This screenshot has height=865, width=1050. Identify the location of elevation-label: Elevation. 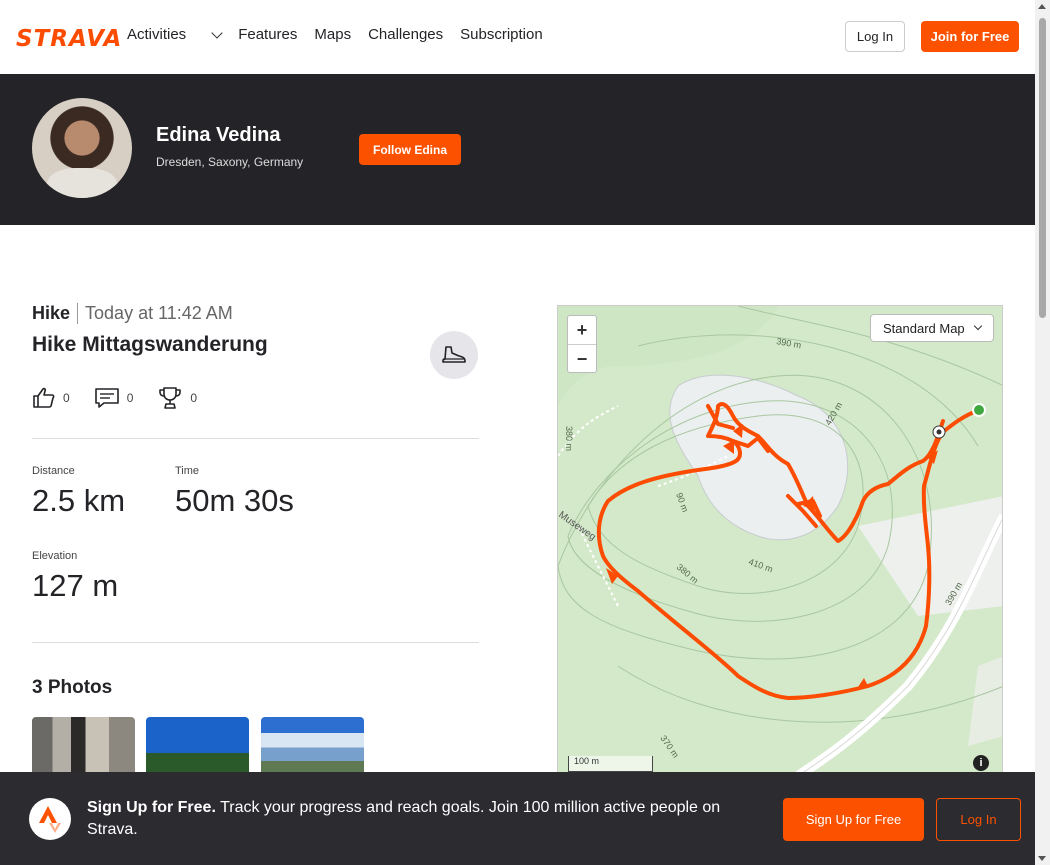
(55, 556).